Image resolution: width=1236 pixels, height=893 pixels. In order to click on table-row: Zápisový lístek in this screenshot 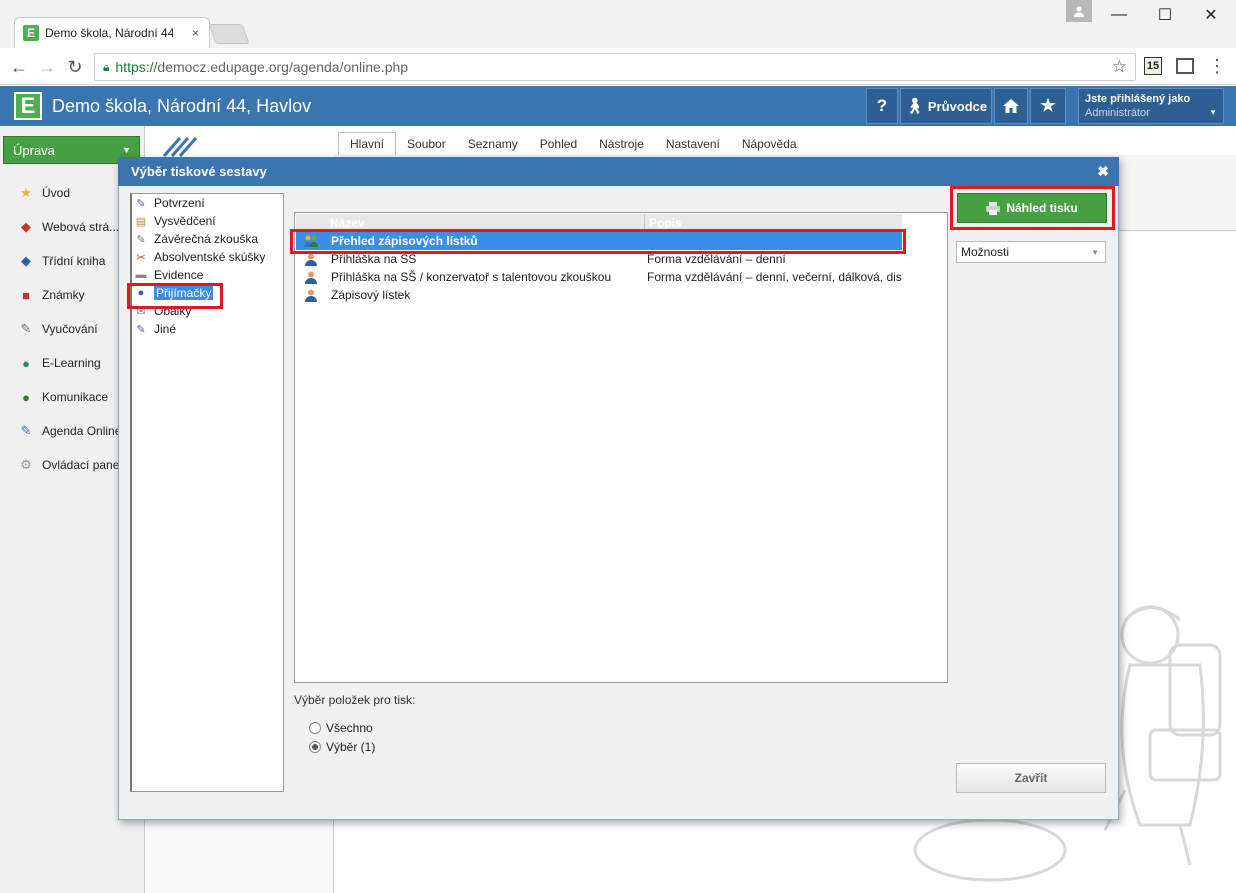, I will do `click(599, 295)`.